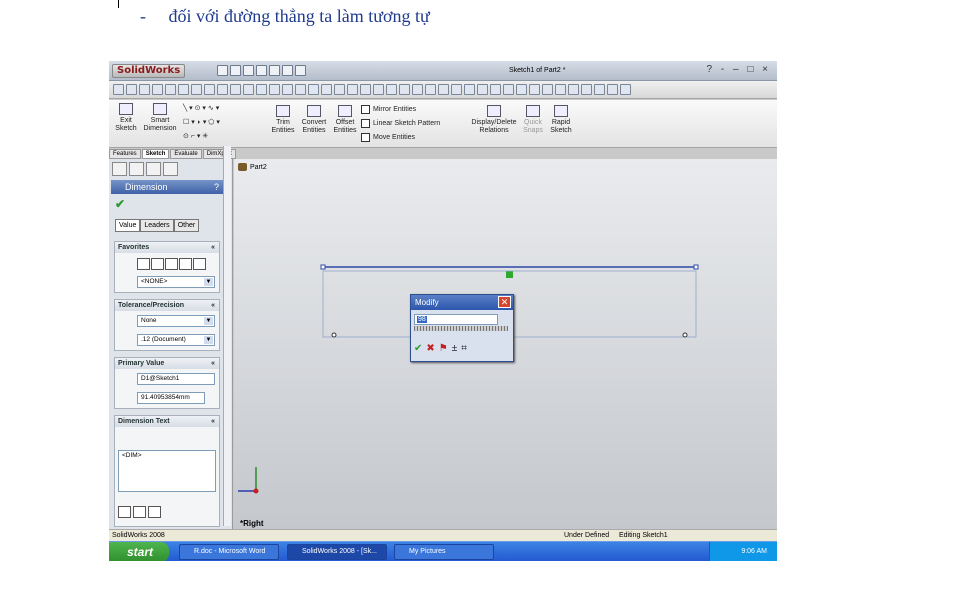 The height and width of the screenshot is (615, 962). I want to click on feature-manager-icon, so click(119, 169).